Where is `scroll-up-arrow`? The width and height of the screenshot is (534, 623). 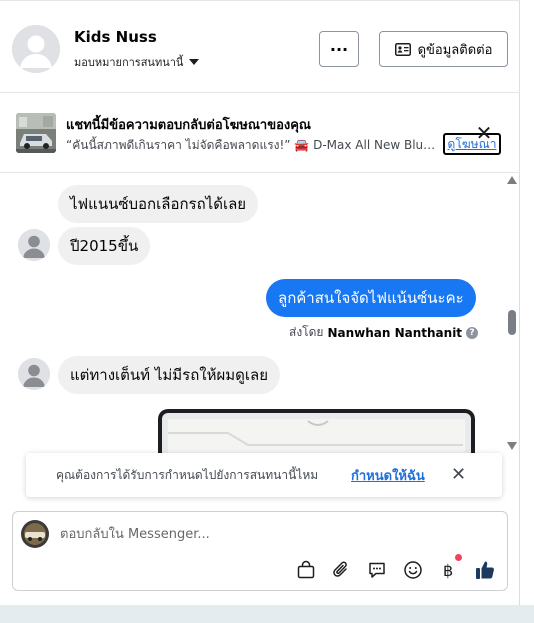 scroll-up-arrow is located at coordinates (512, 180).